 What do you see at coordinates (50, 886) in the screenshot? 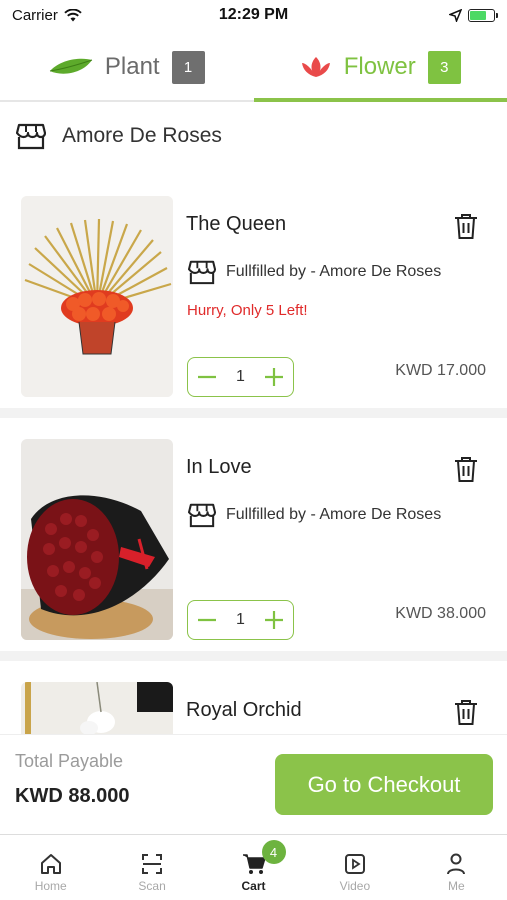
I see `nav-home-label: Home` at bounding box center [50, 886].